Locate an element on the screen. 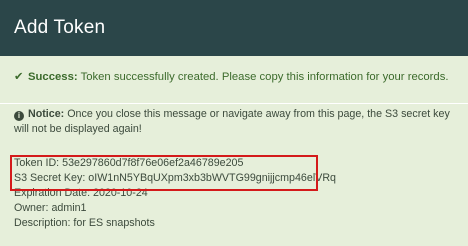 The image size is (468, 246). owner-row: Owner: admin1 is located at coordinates (234, 208).